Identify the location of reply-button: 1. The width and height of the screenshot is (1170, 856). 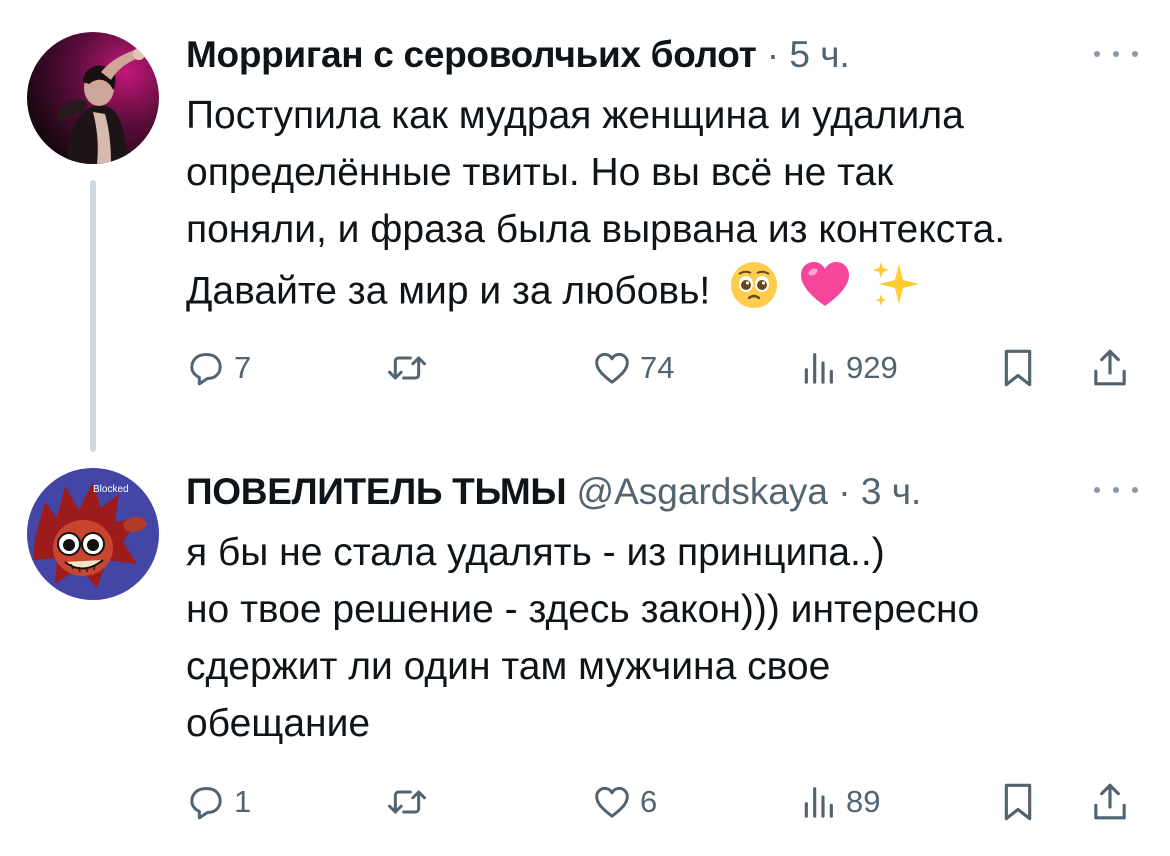
(218, 802).